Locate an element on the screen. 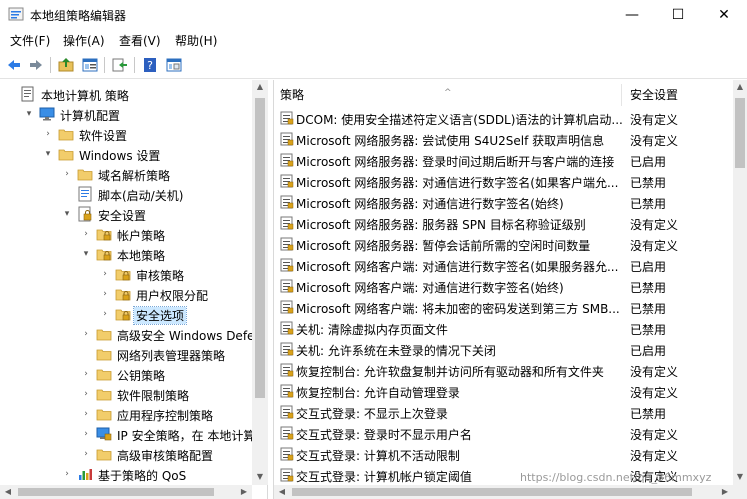  tree-item: › 域名解析策略 is located at coordinates (126, 174).